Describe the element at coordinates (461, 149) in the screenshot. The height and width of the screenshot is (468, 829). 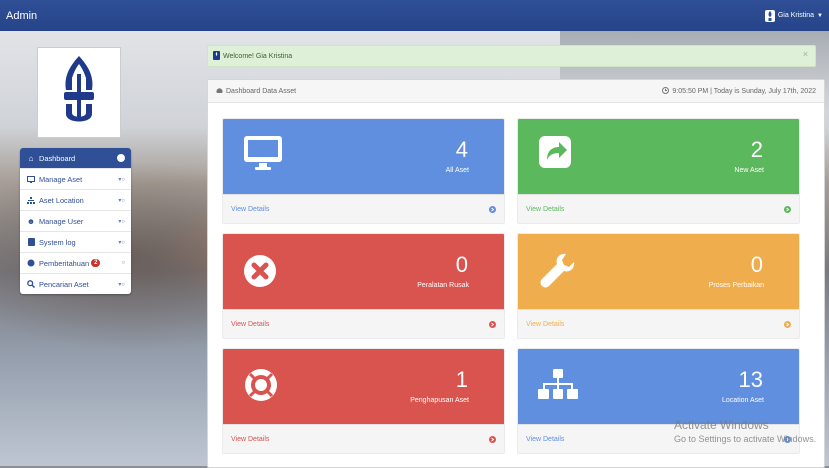
I see `card-value: 4` at that location.